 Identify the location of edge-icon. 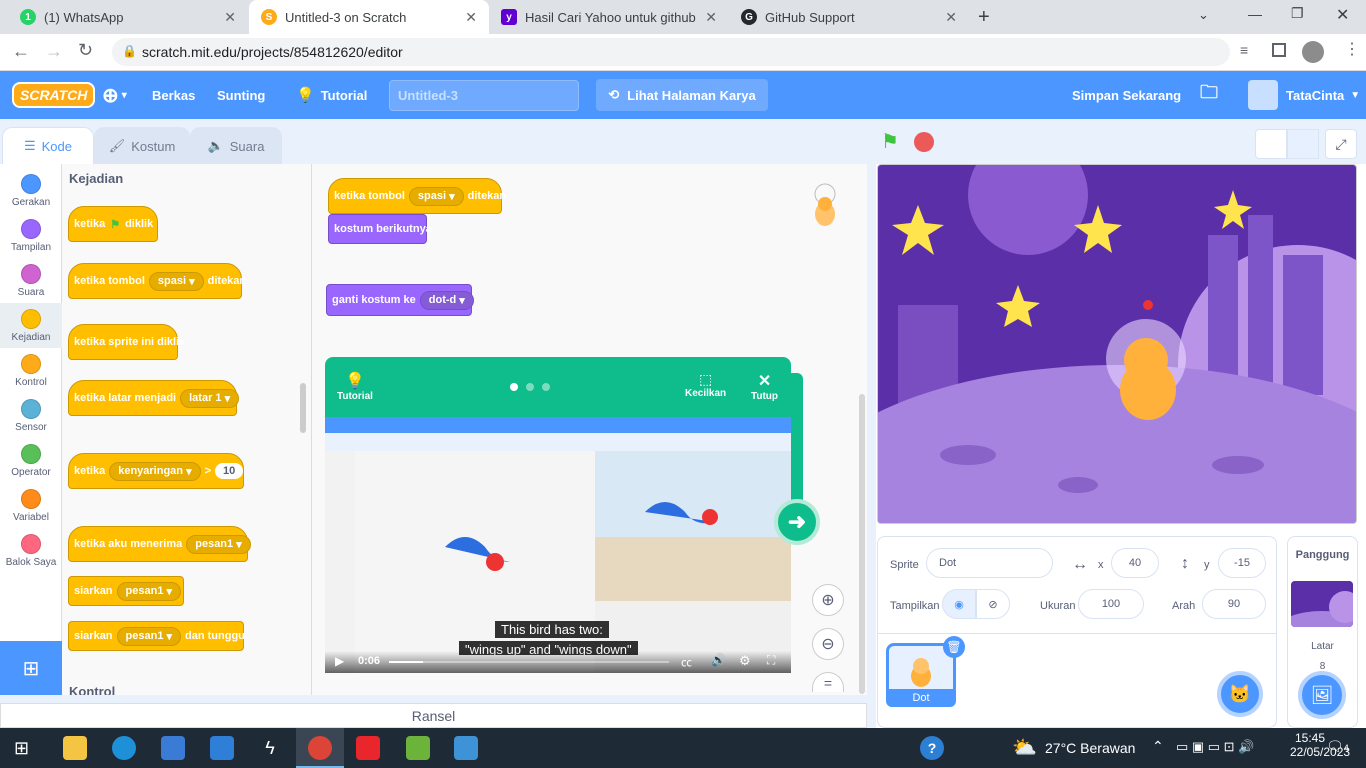
(124, 748).